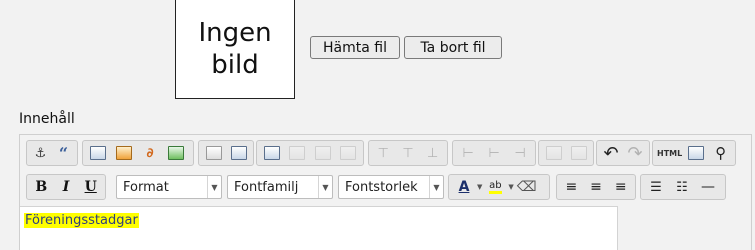 Image resolution: width=755 pixels, height=250 pixels. I want to click on insert-column-after-icon: ⊤, so click(408, 153).